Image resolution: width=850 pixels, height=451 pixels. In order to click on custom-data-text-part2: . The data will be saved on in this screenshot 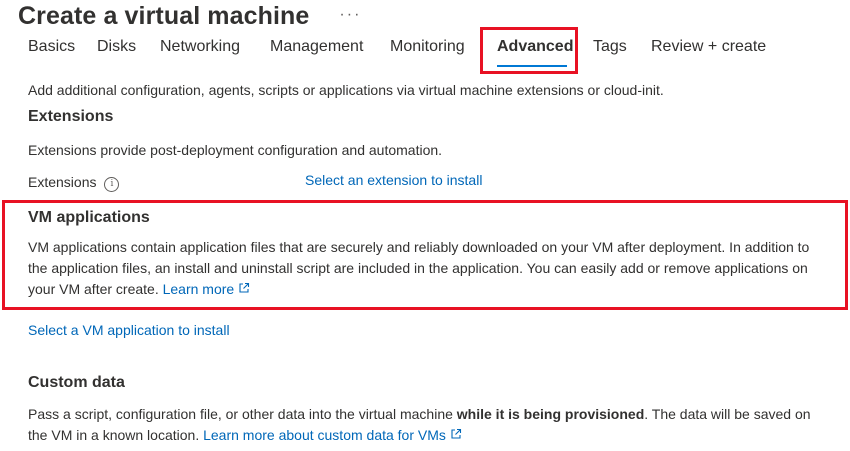, I will do `click(727, 414)`.